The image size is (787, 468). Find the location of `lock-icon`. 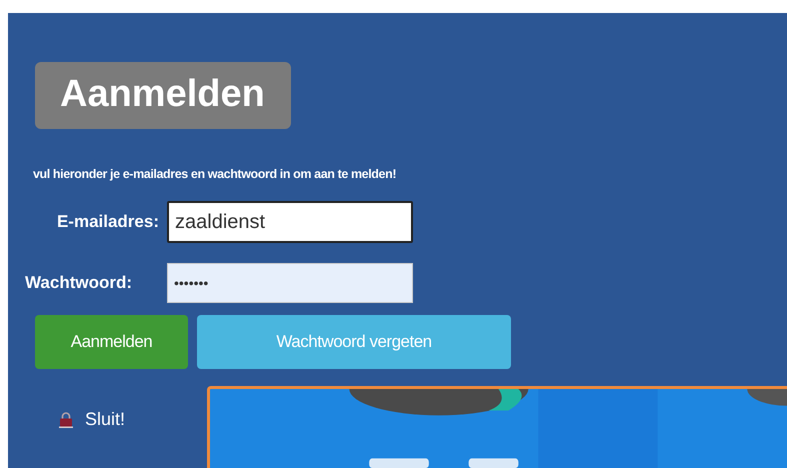

lock-icon is located at coordinates (66, 419).